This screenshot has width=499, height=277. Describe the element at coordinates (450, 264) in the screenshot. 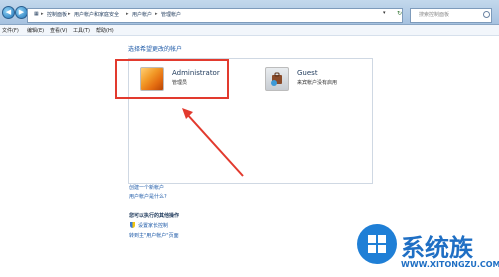

I see `watermark-url: WWW.XITONGZU.COM` at that location.